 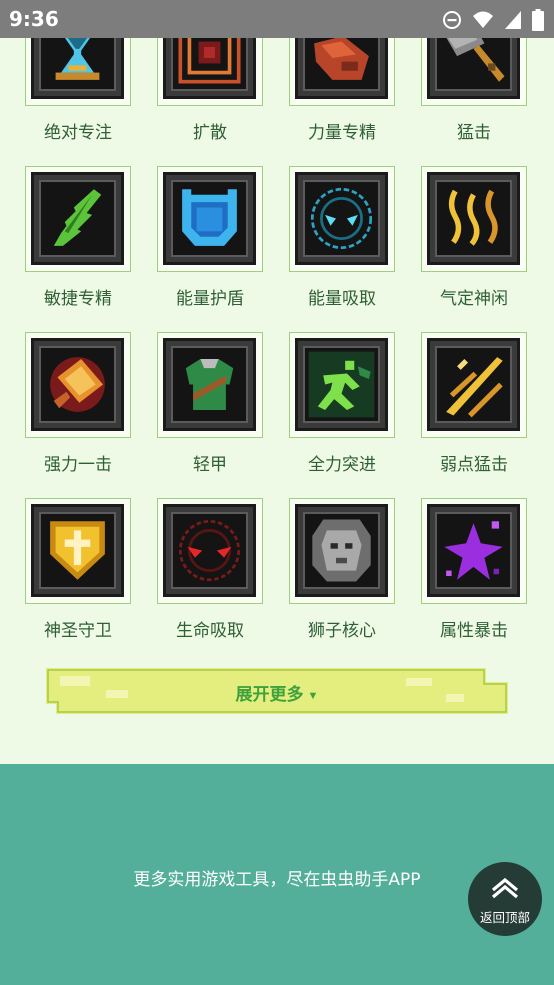 I want to click on status-icons, so click(x=493, y=20).